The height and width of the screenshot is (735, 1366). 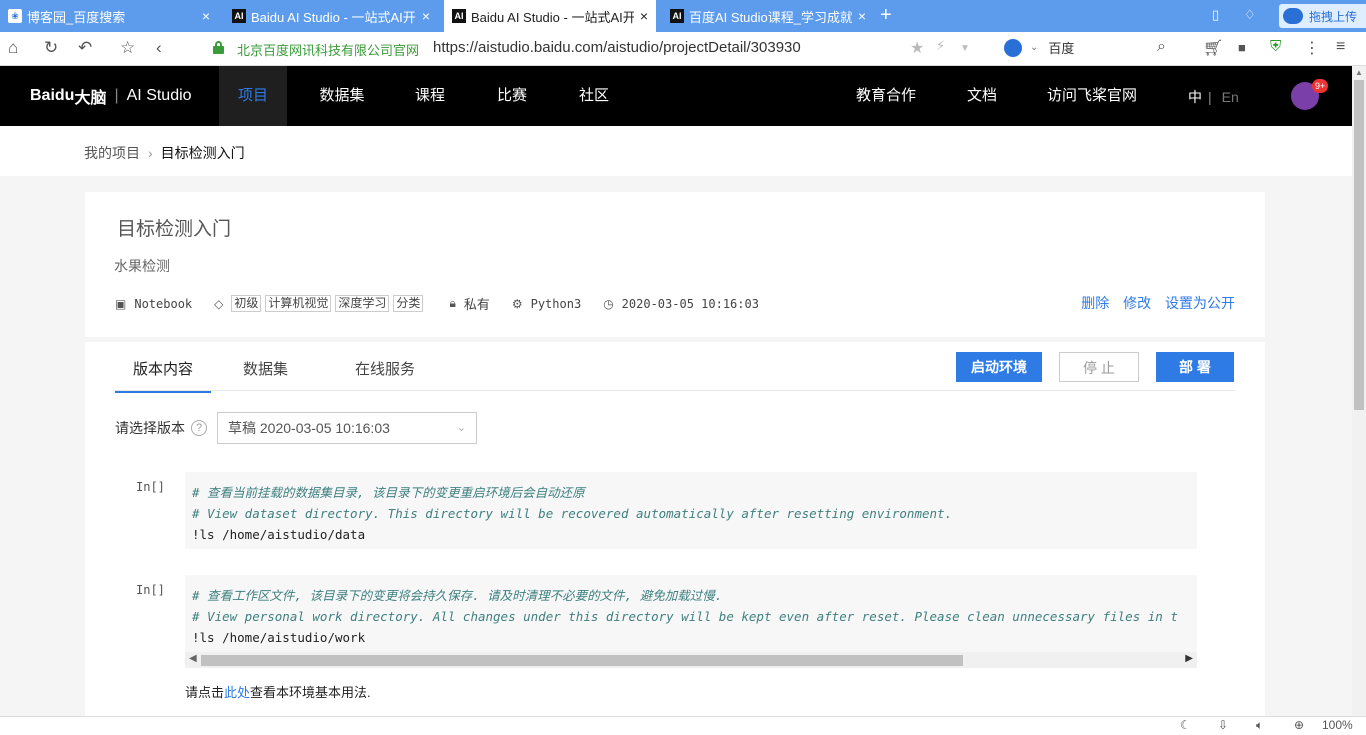 What do you see at coordinates (218, 47) in the screenshot?
I see `lock-icon` at bounding box center [218, 47].